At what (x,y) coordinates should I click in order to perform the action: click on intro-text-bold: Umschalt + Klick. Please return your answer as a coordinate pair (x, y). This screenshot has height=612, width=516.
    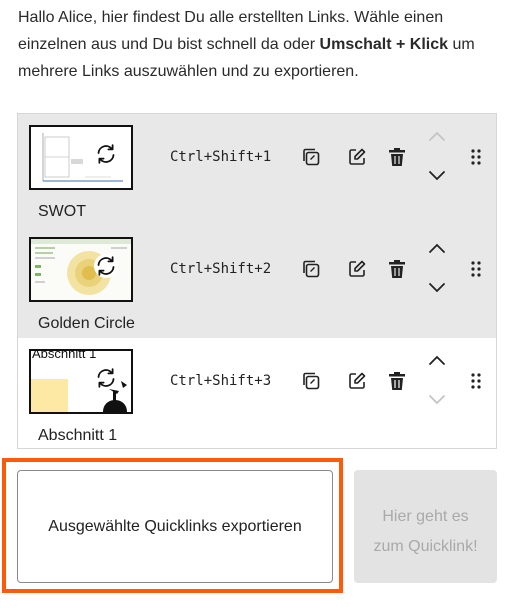
    Looking at the image, I should click on (384, 44).